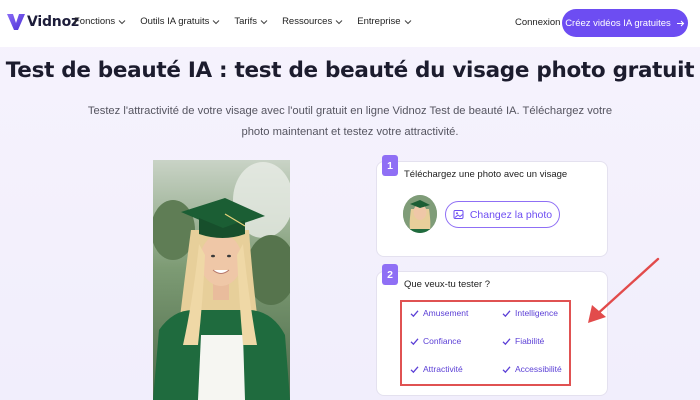 Image resolution: width=700 pixels, height=400 pixels. I want to click on vidnoz-logo: Vidnoz, so click(42, 22).